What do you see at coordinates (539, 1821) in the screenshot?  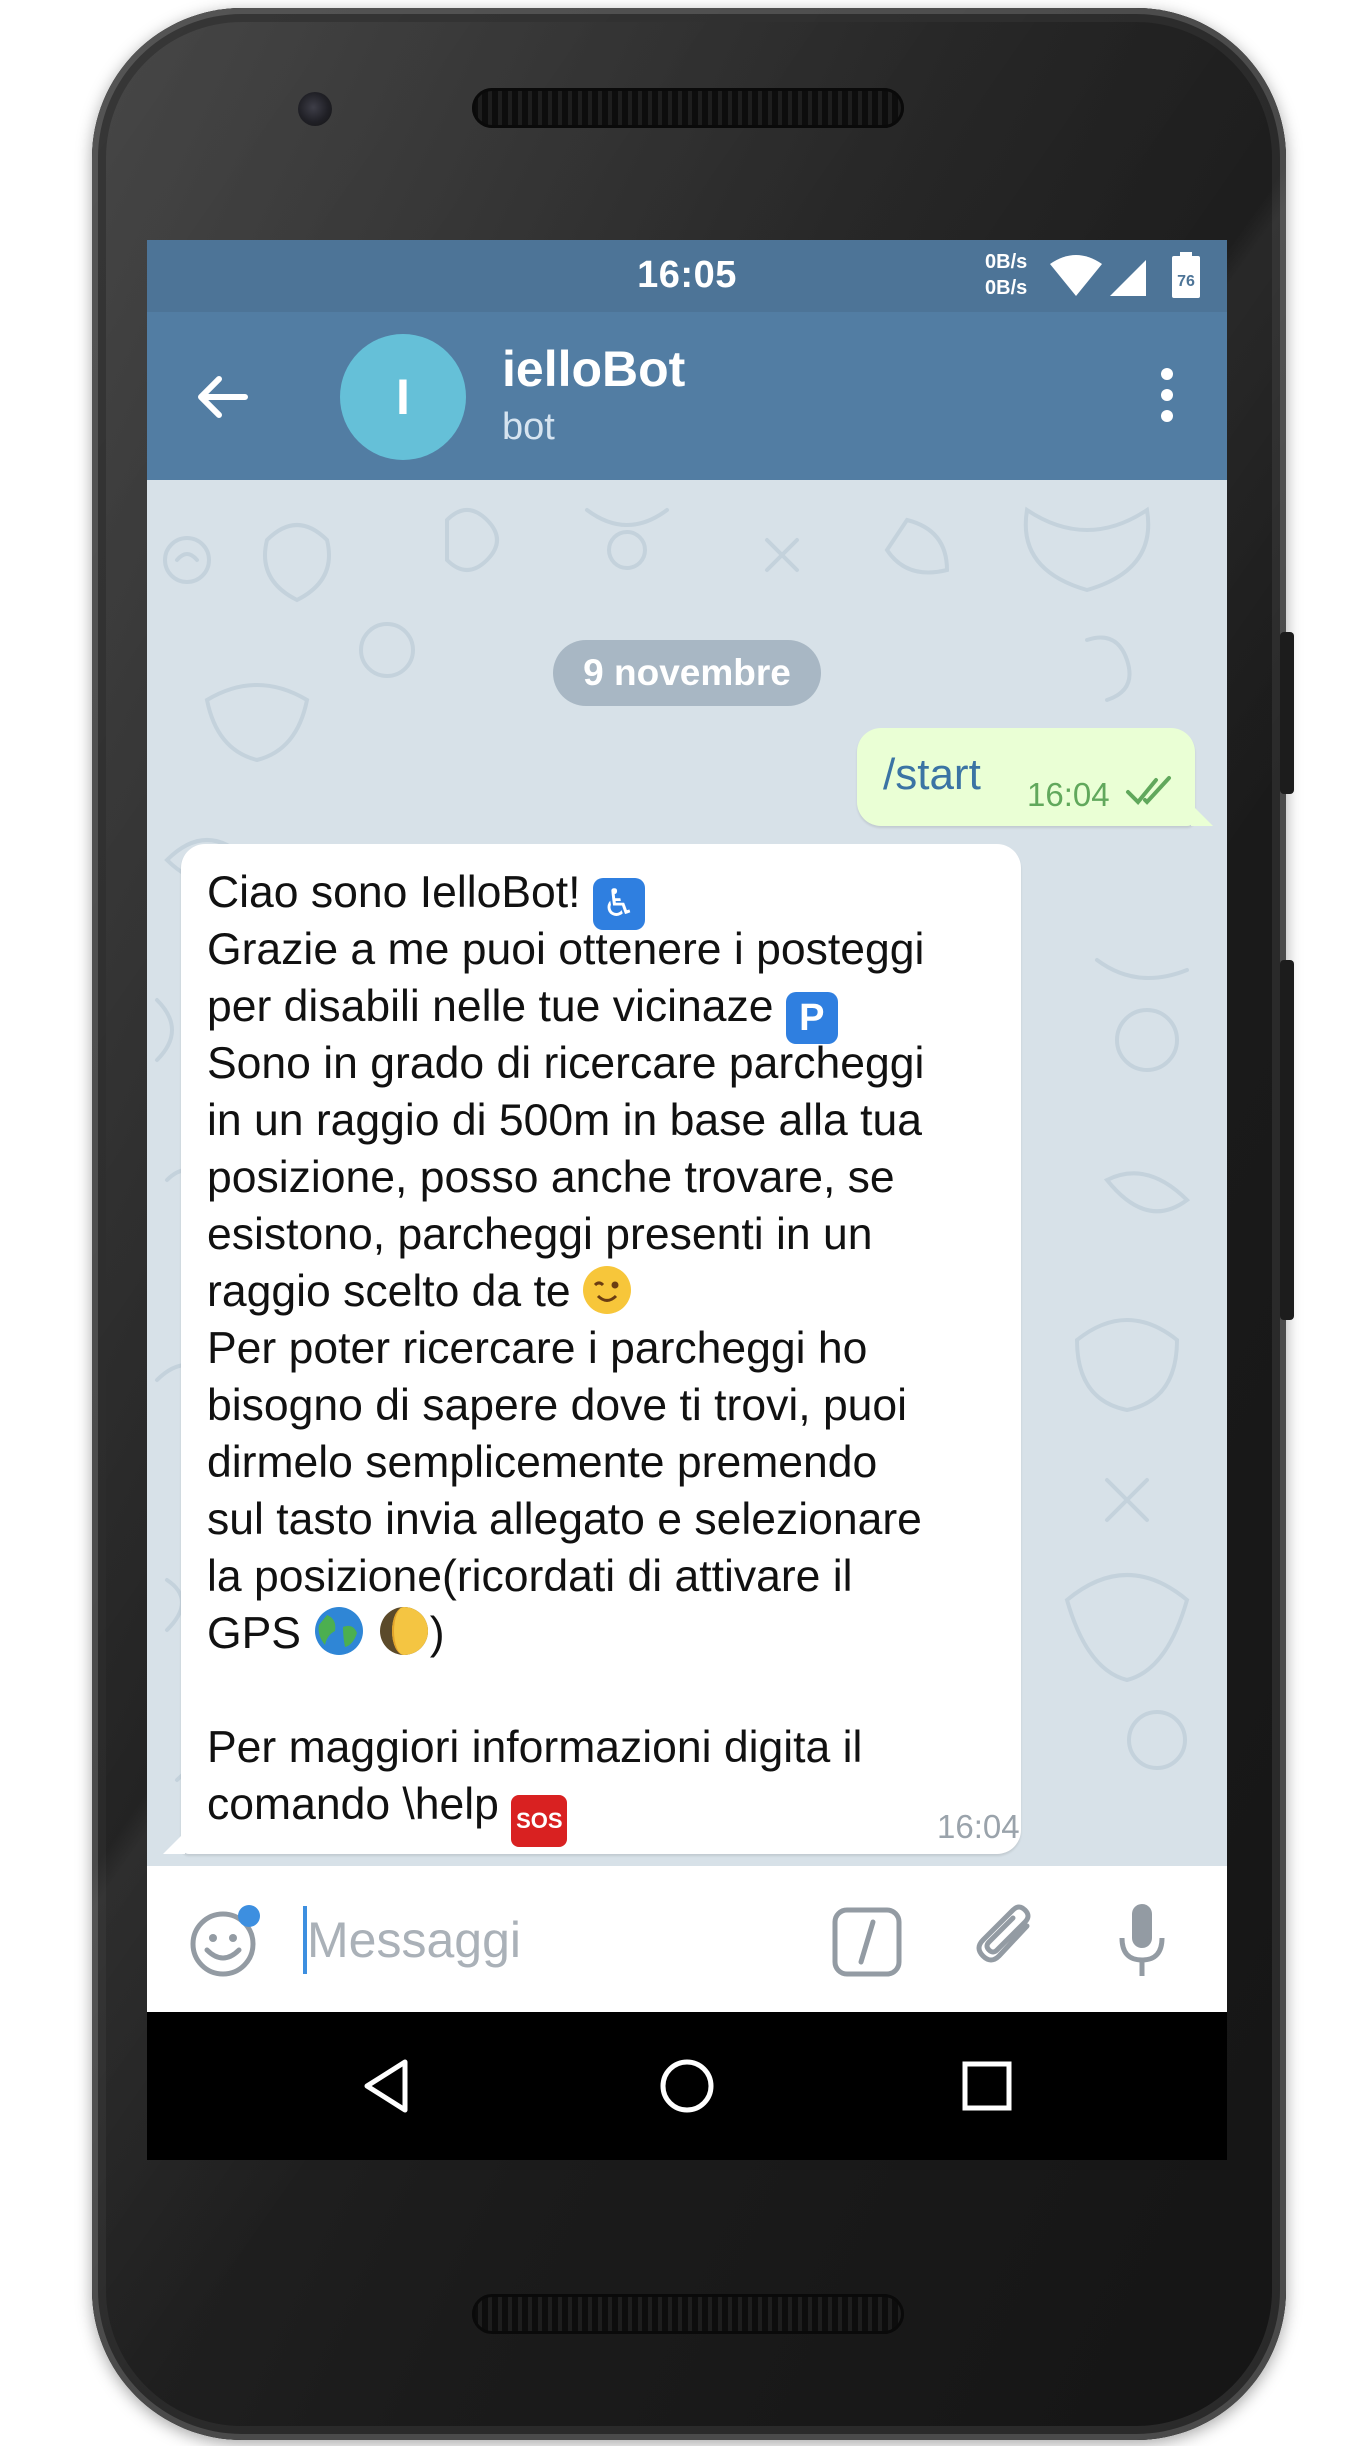 I see `sos-emoji: SOS` at bounding box center [539, 1821].